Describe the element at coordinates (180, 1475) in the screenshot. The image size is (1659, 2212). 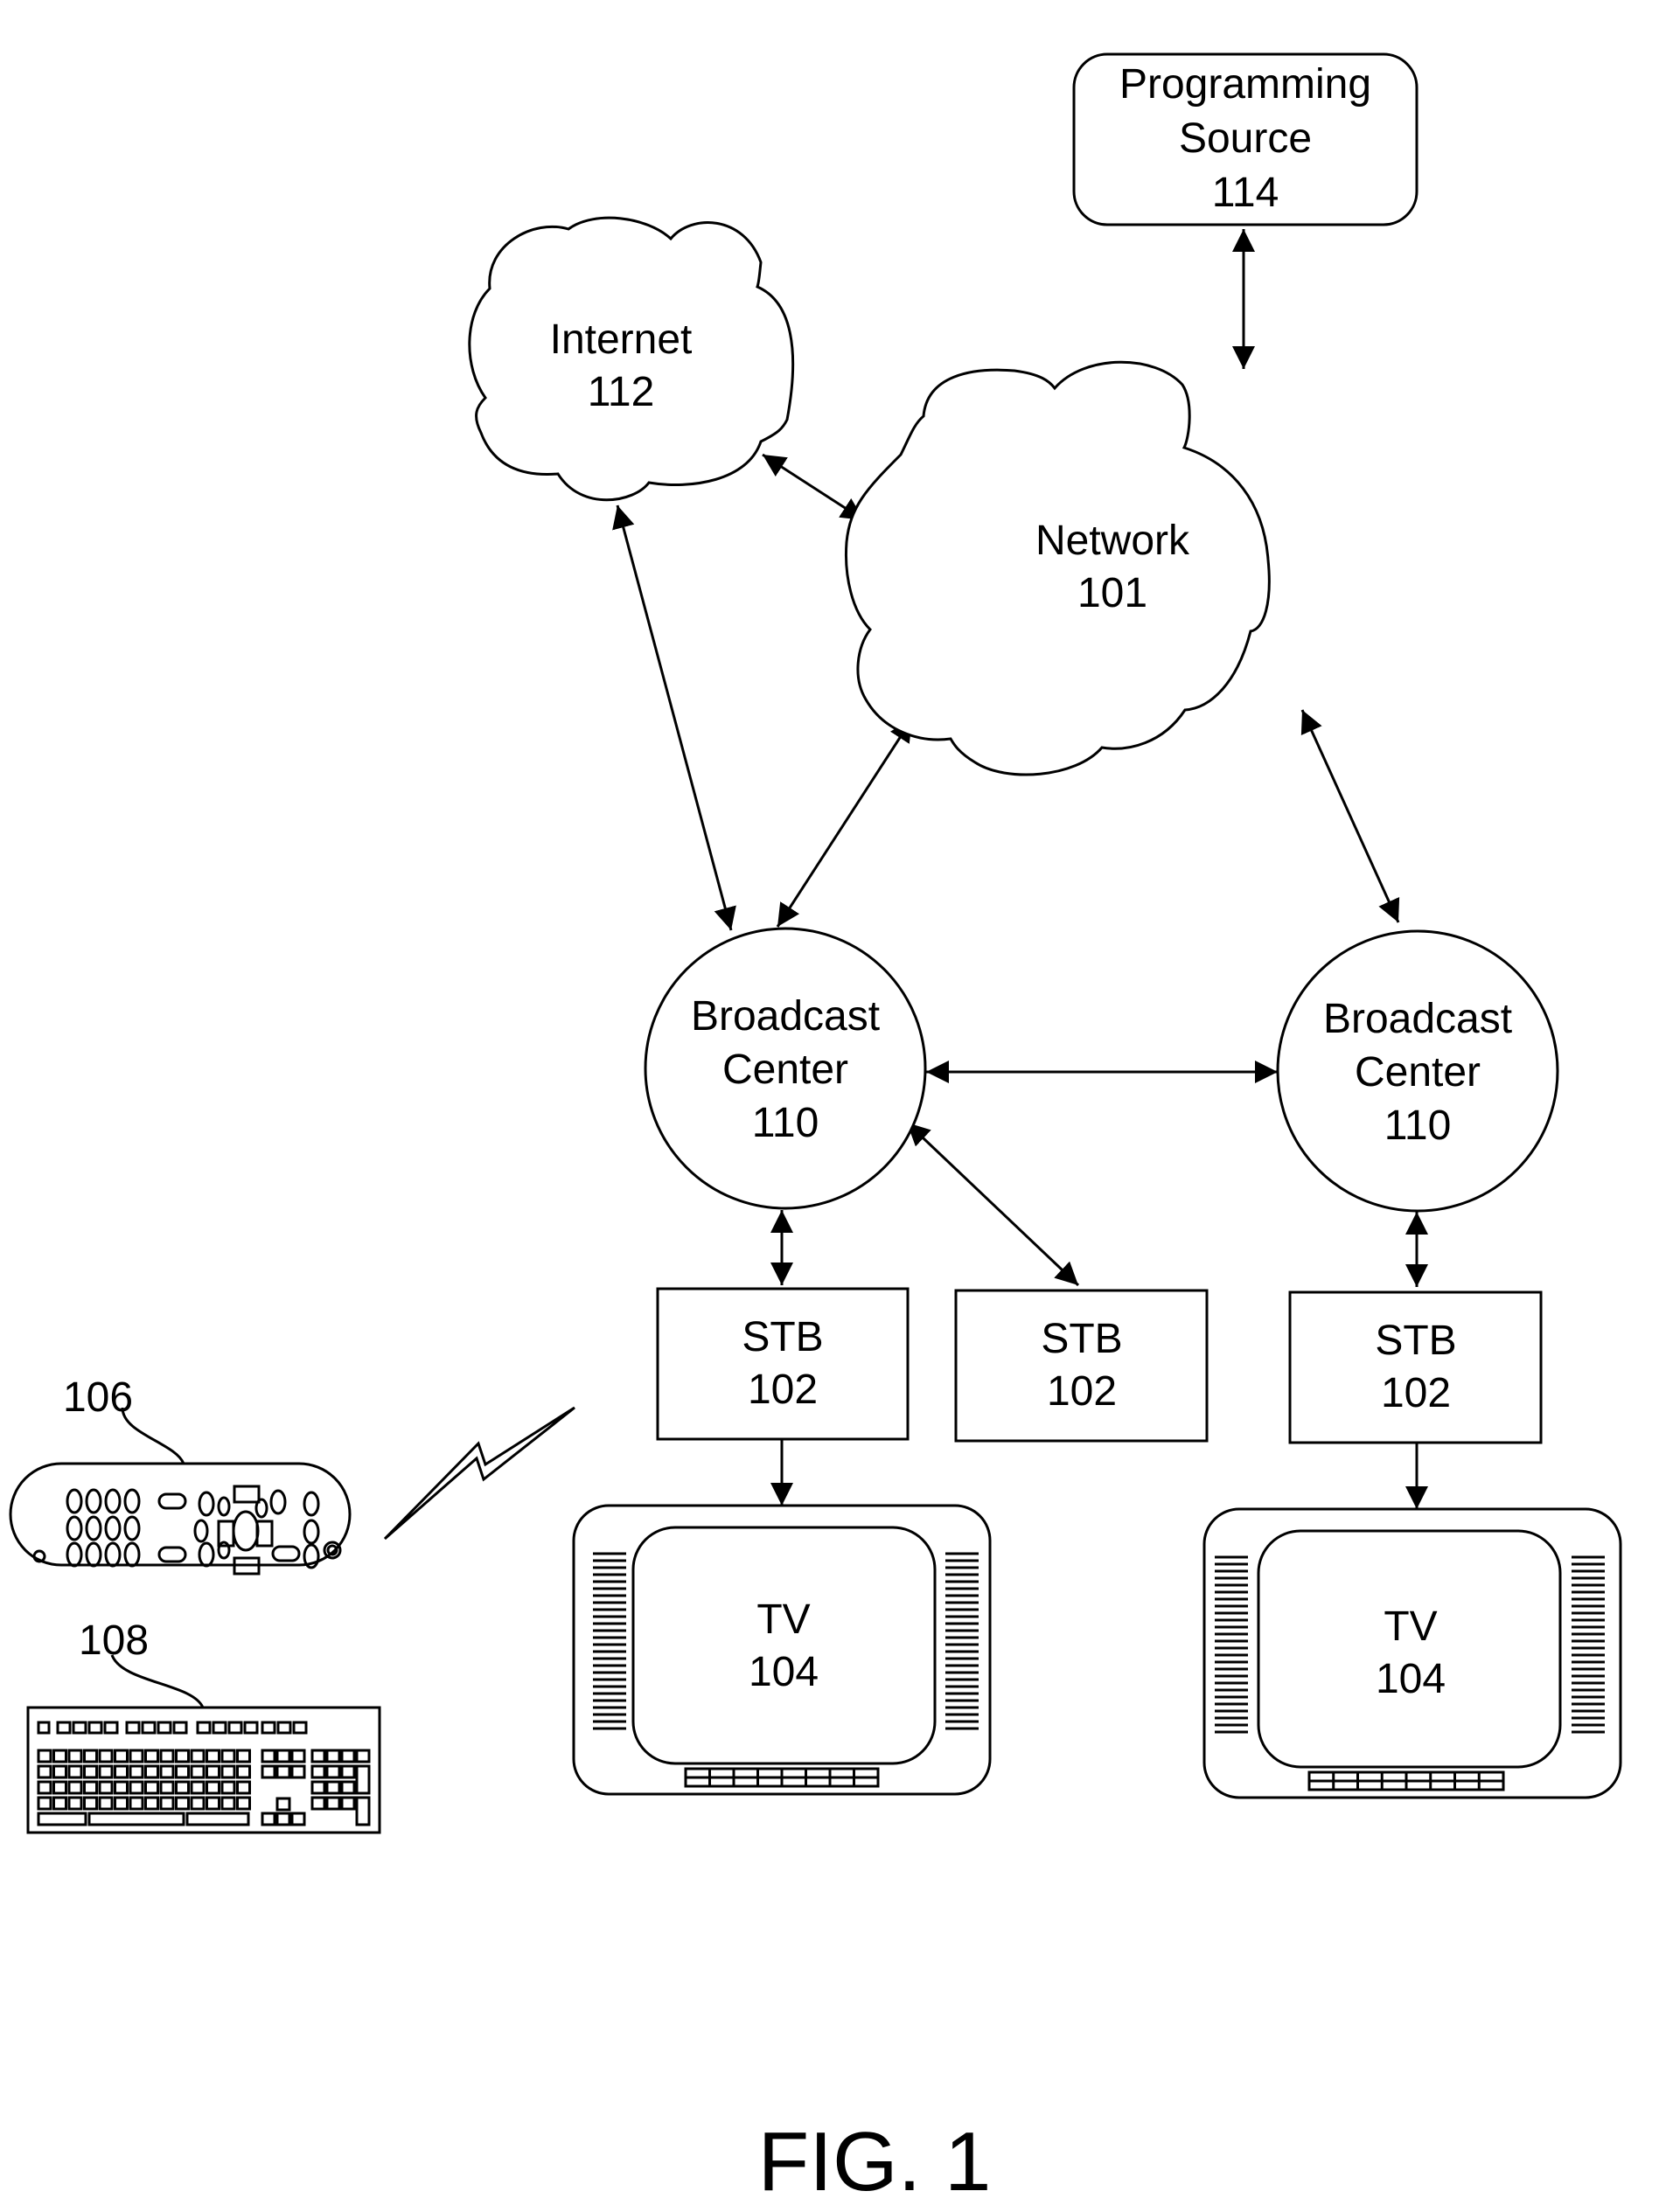
I see `remote-control-node: 106` at that location.